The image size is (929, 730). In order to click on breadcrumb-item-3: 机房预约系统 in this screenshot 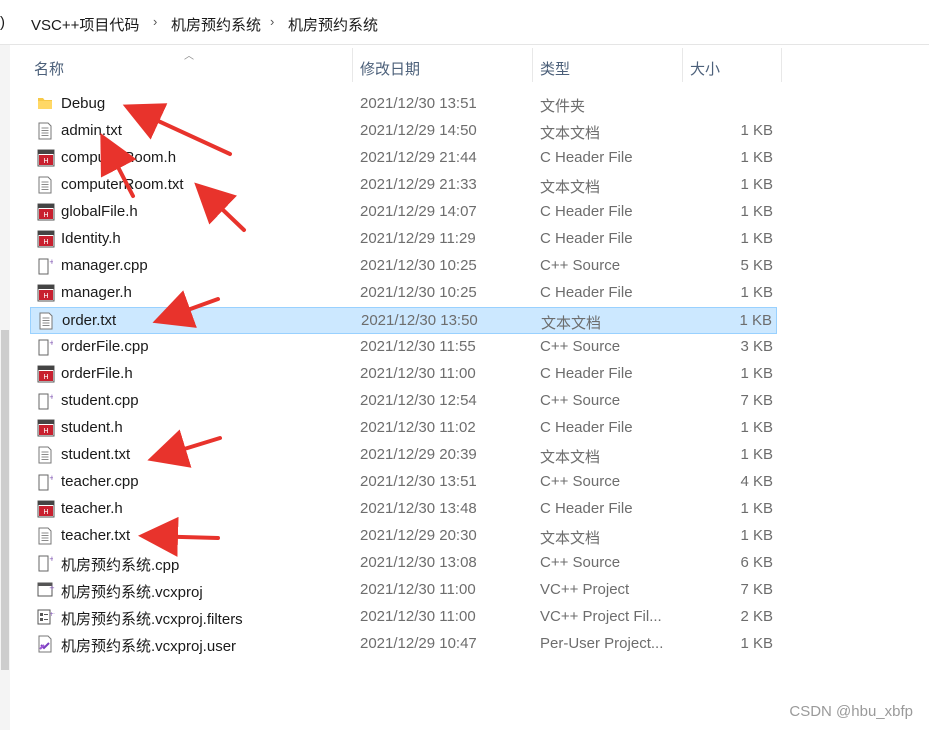, I will do `click(333, 24)`.